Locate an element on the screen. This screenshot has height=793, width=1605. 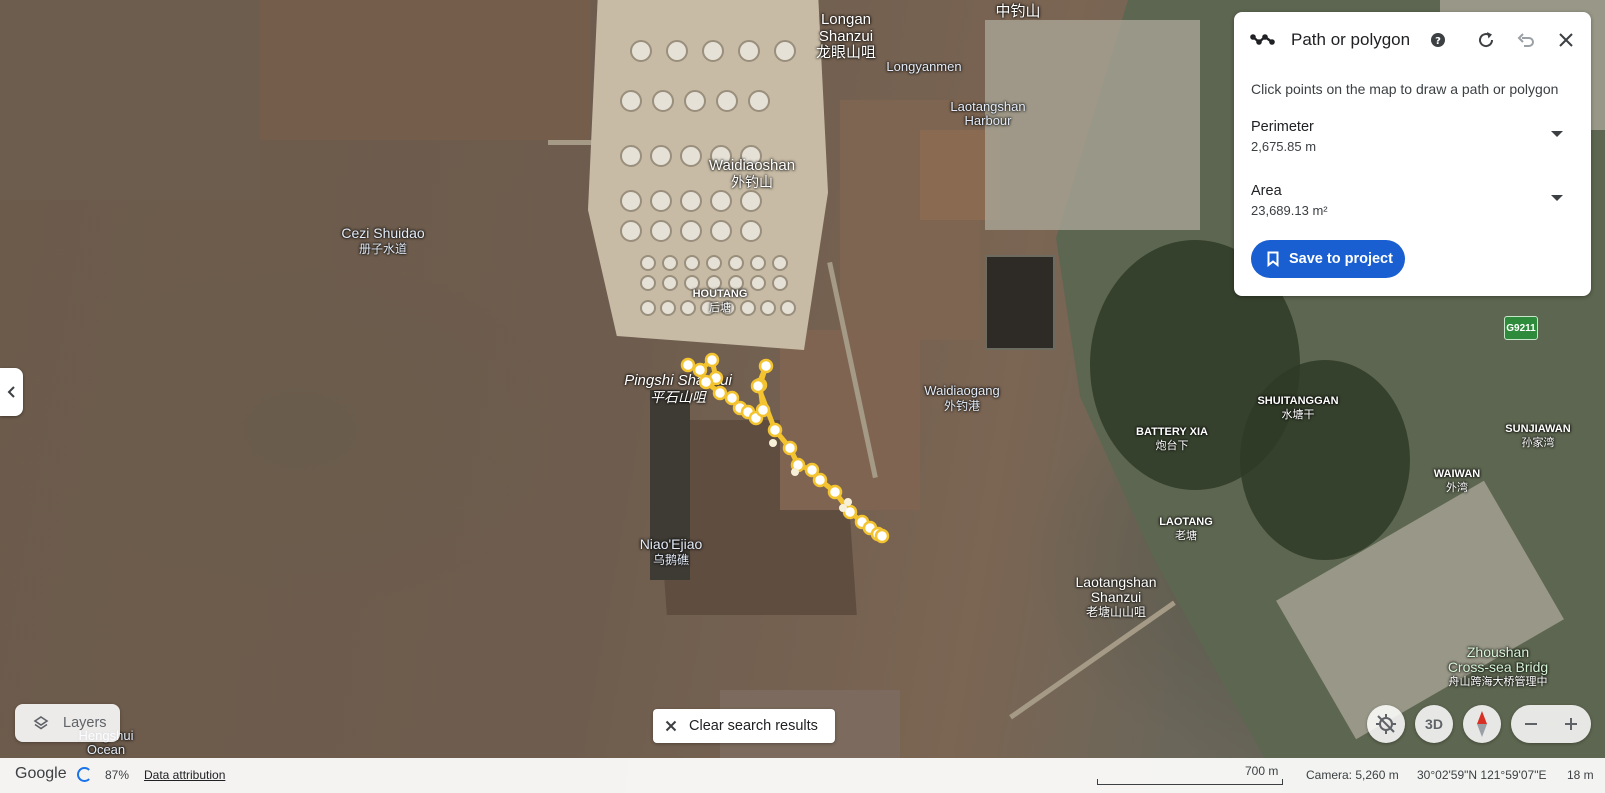
chevron-left-icon is located at coordinates (11, 392).